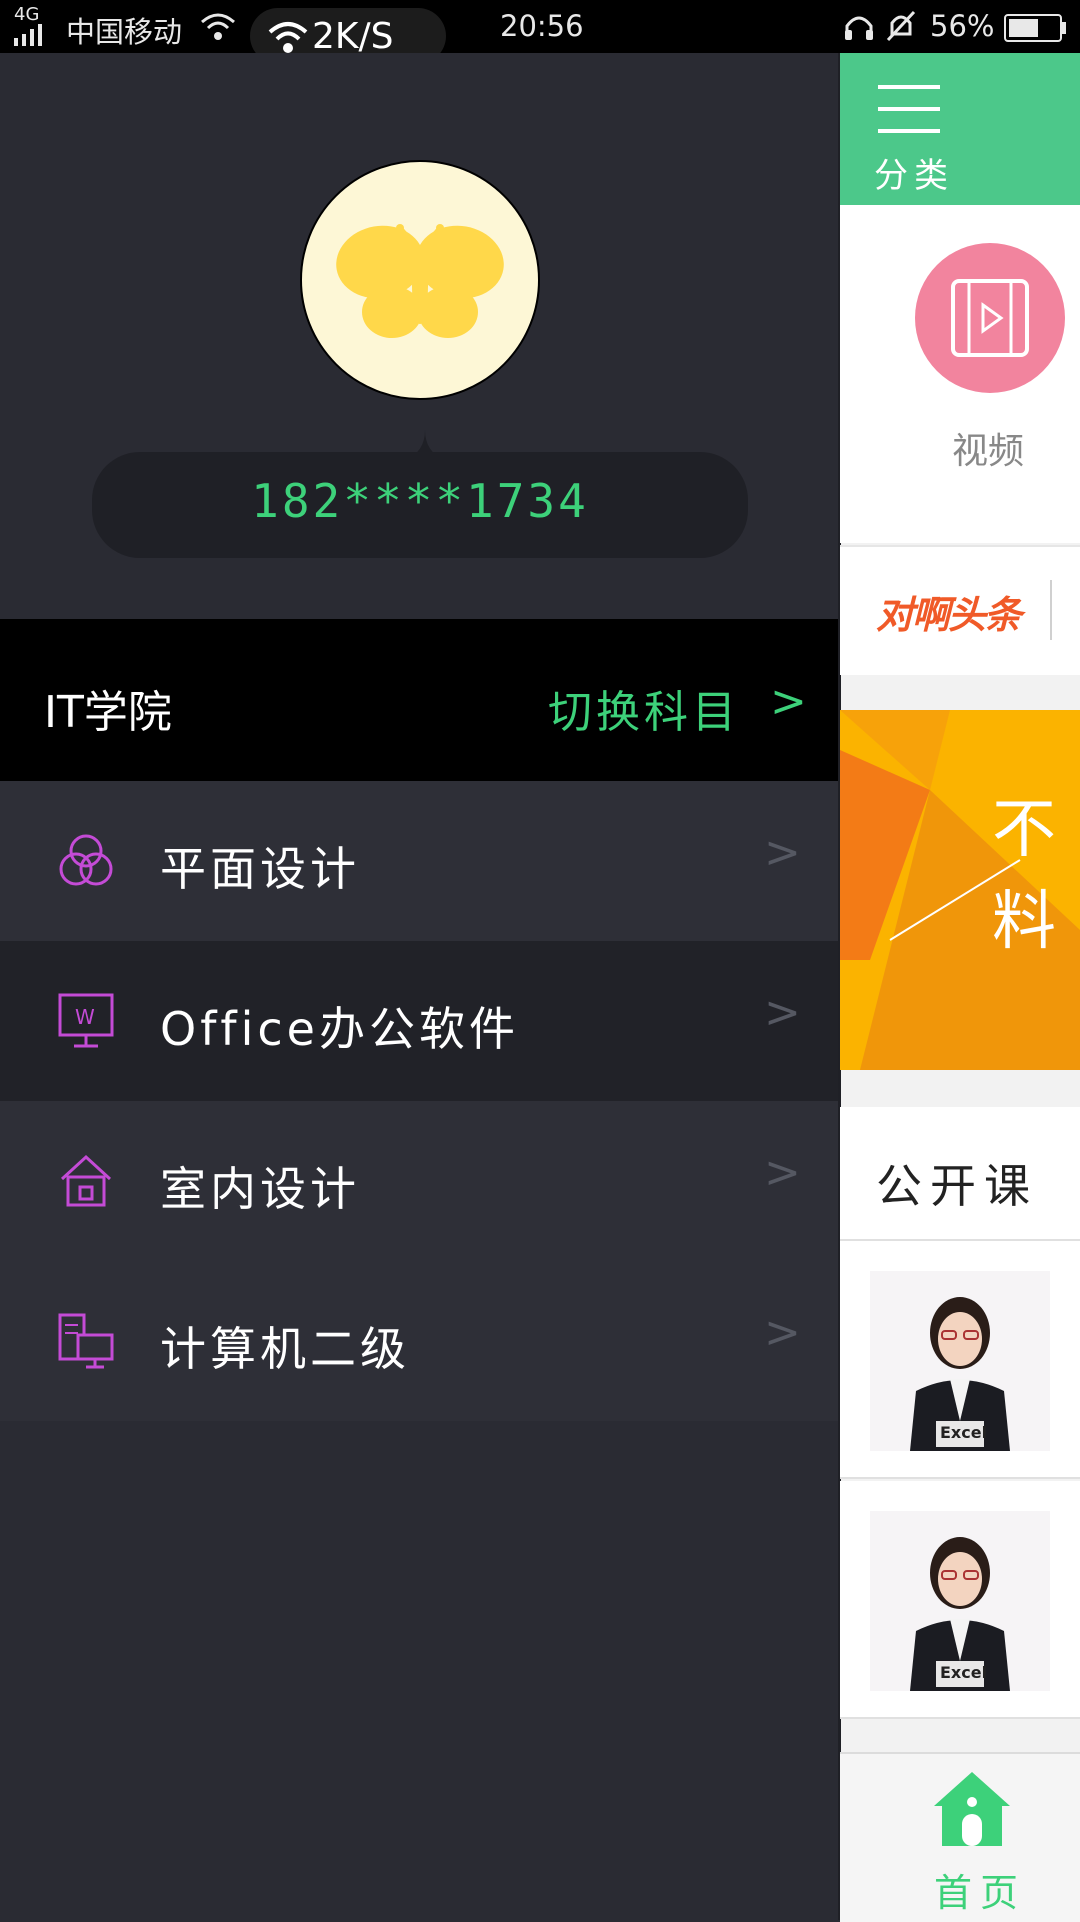 This screenshot has width=1080, height=1922. I want to click on menu-item-graphic-design: 平面设计 >, so click(419, 861).